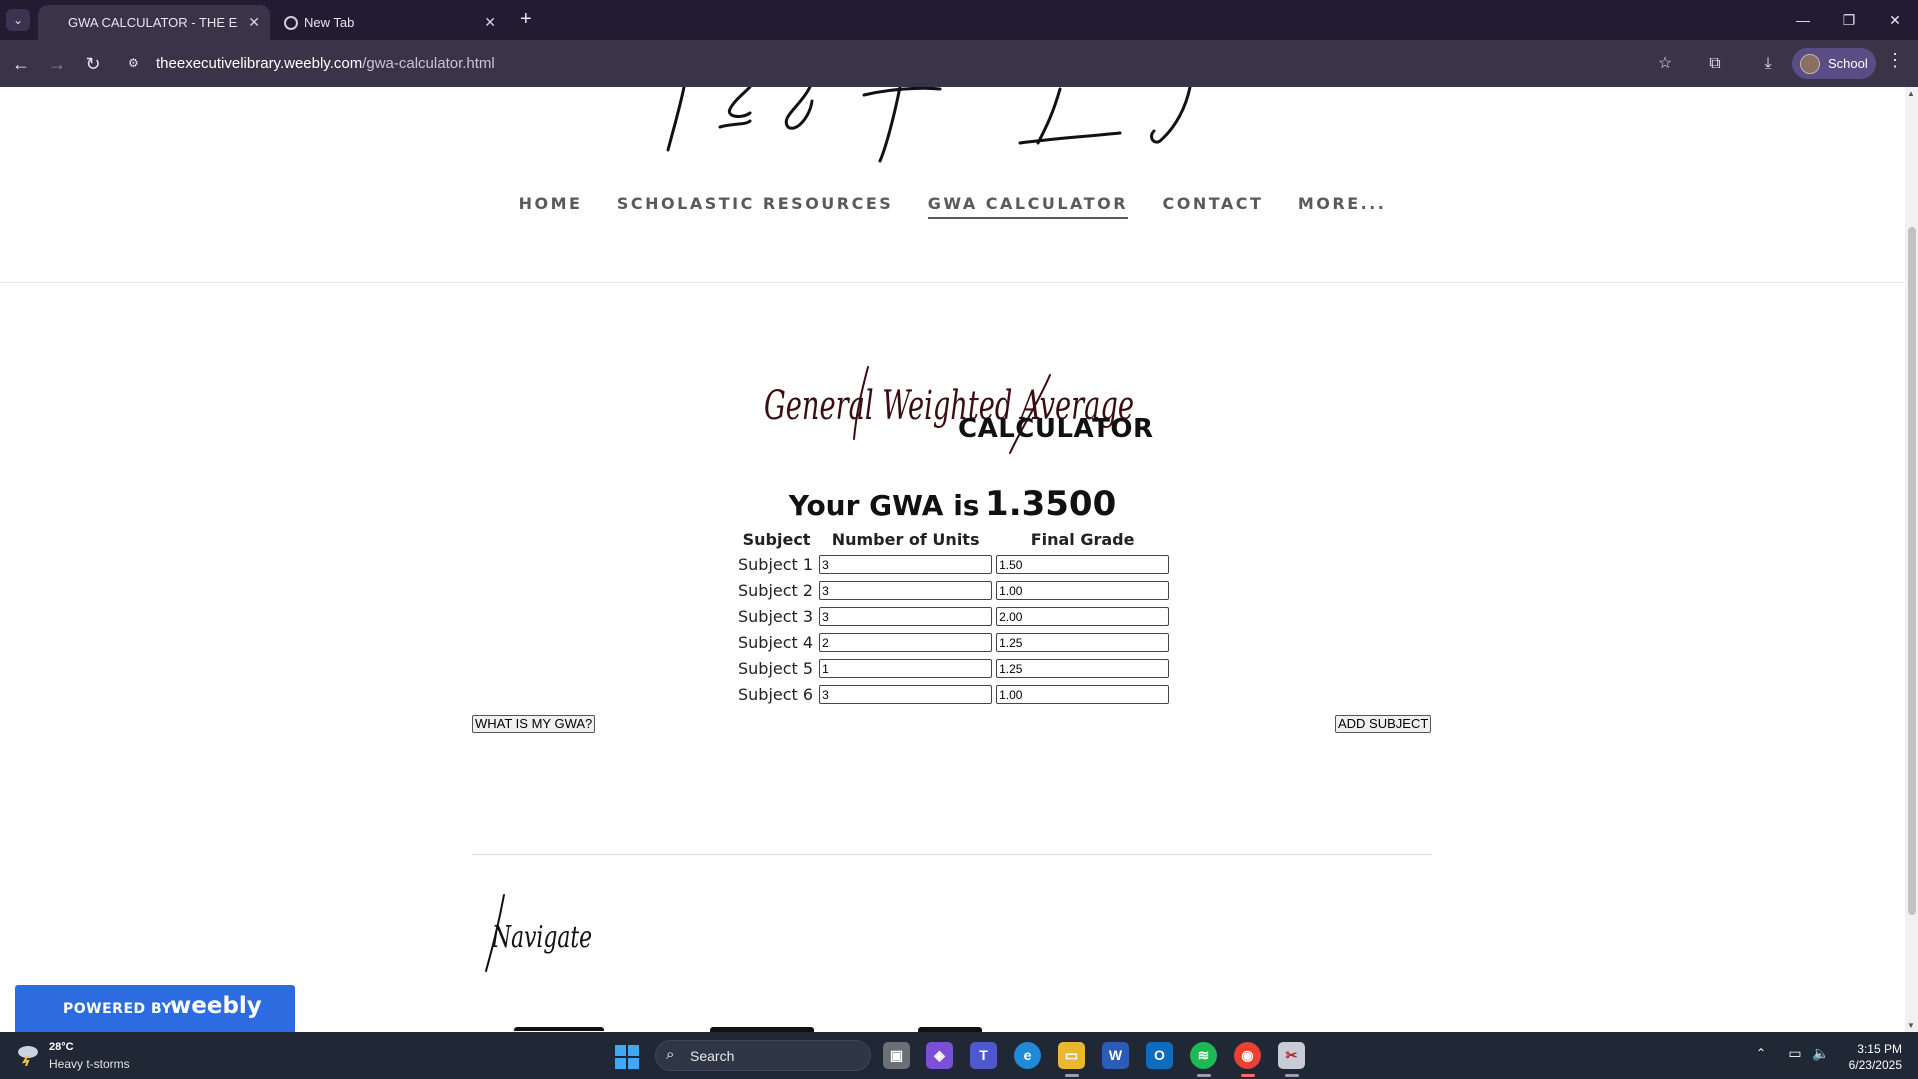  I want to click on task-view-icon: ▣, so click(896, 1055).